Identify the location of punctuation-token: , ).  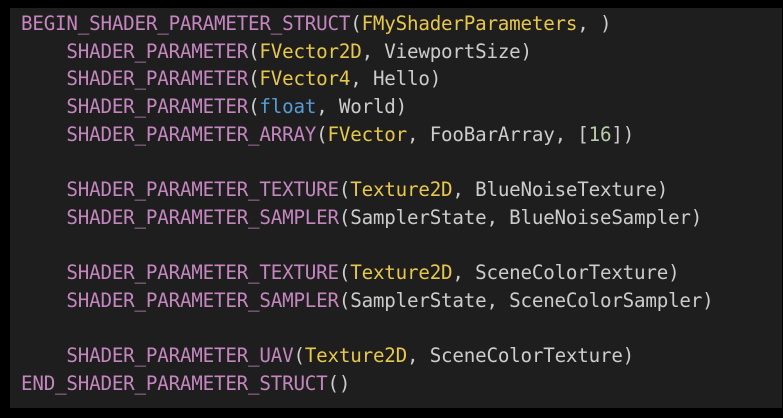
(594, 23).